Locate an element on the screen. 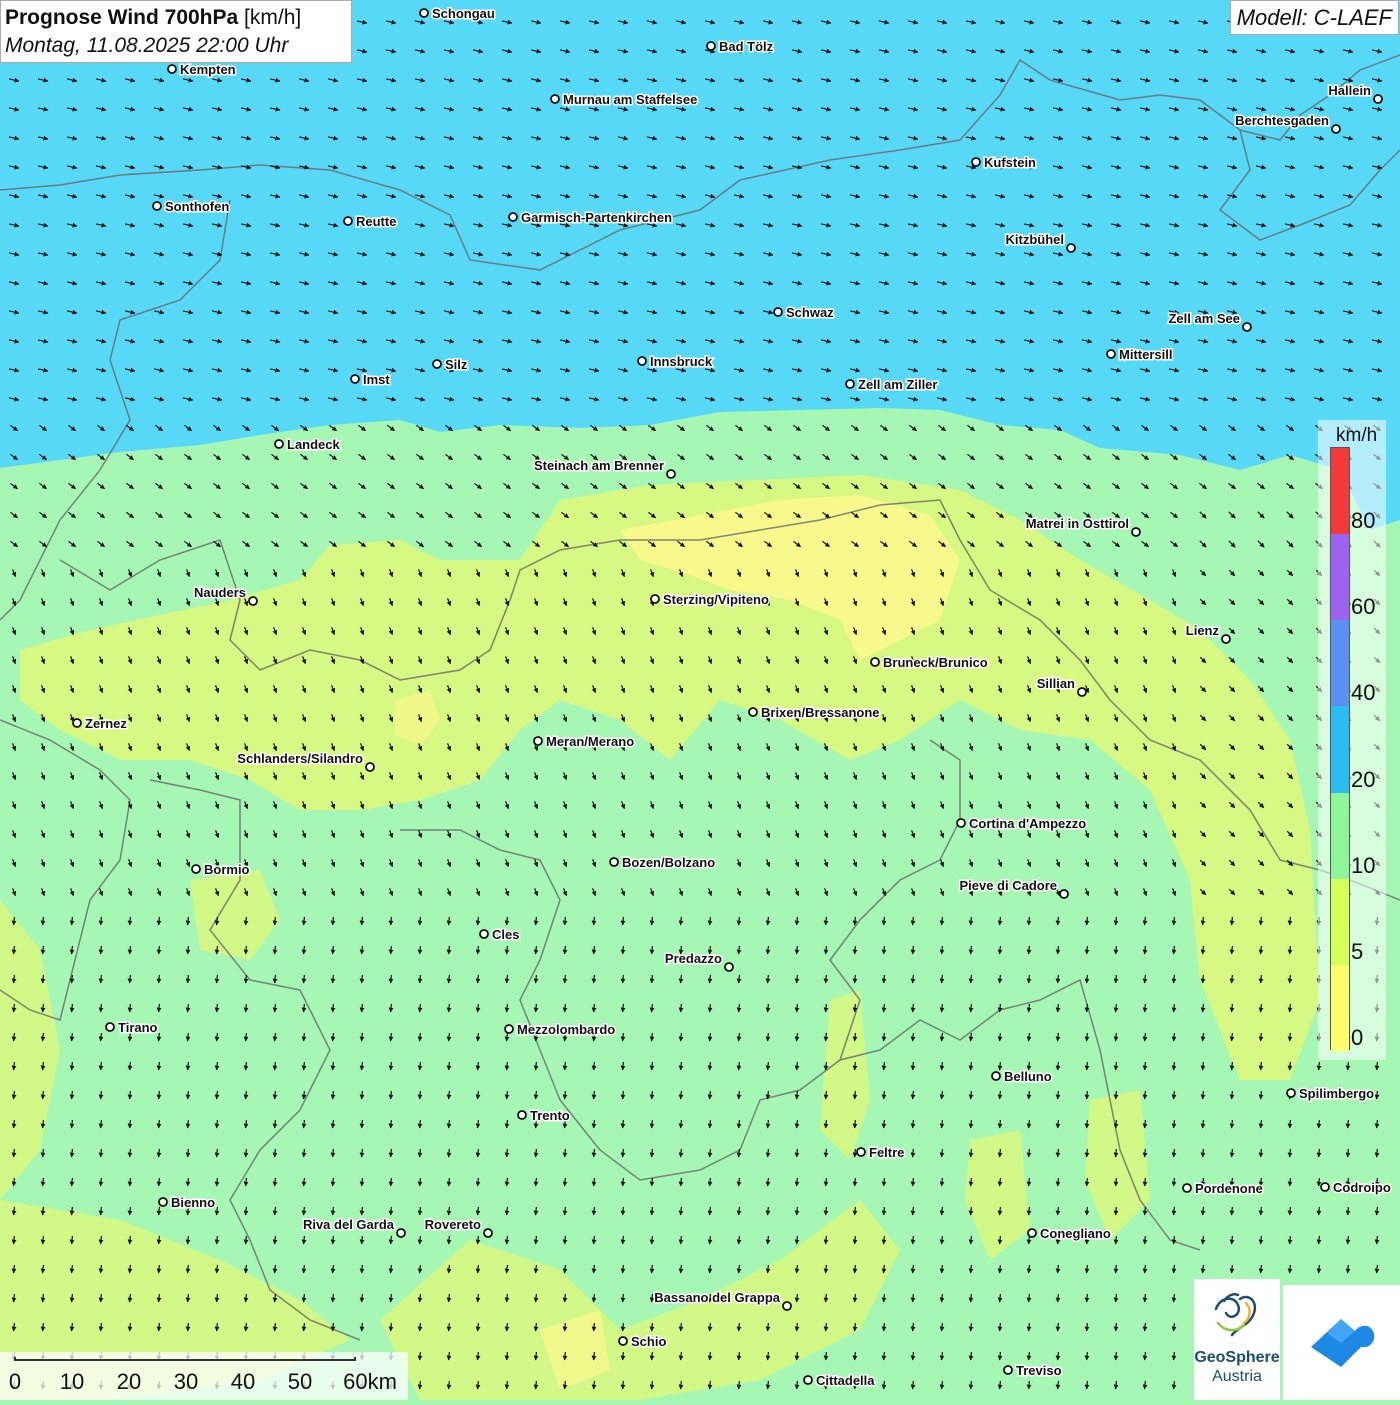 Image resolution: width=1400 pixels, height=1405 pixels. city-label: Pordenone is located at coordinates (1229, 1188).